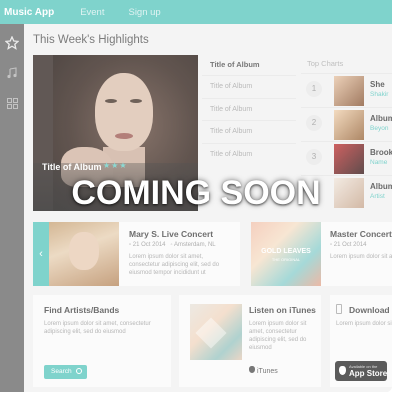 This screenshot has width=402, height=402. Describe the element at coordinates (196, 193) in the screenshot. I see `coming-soon-banner: COMING SOON` at that location.